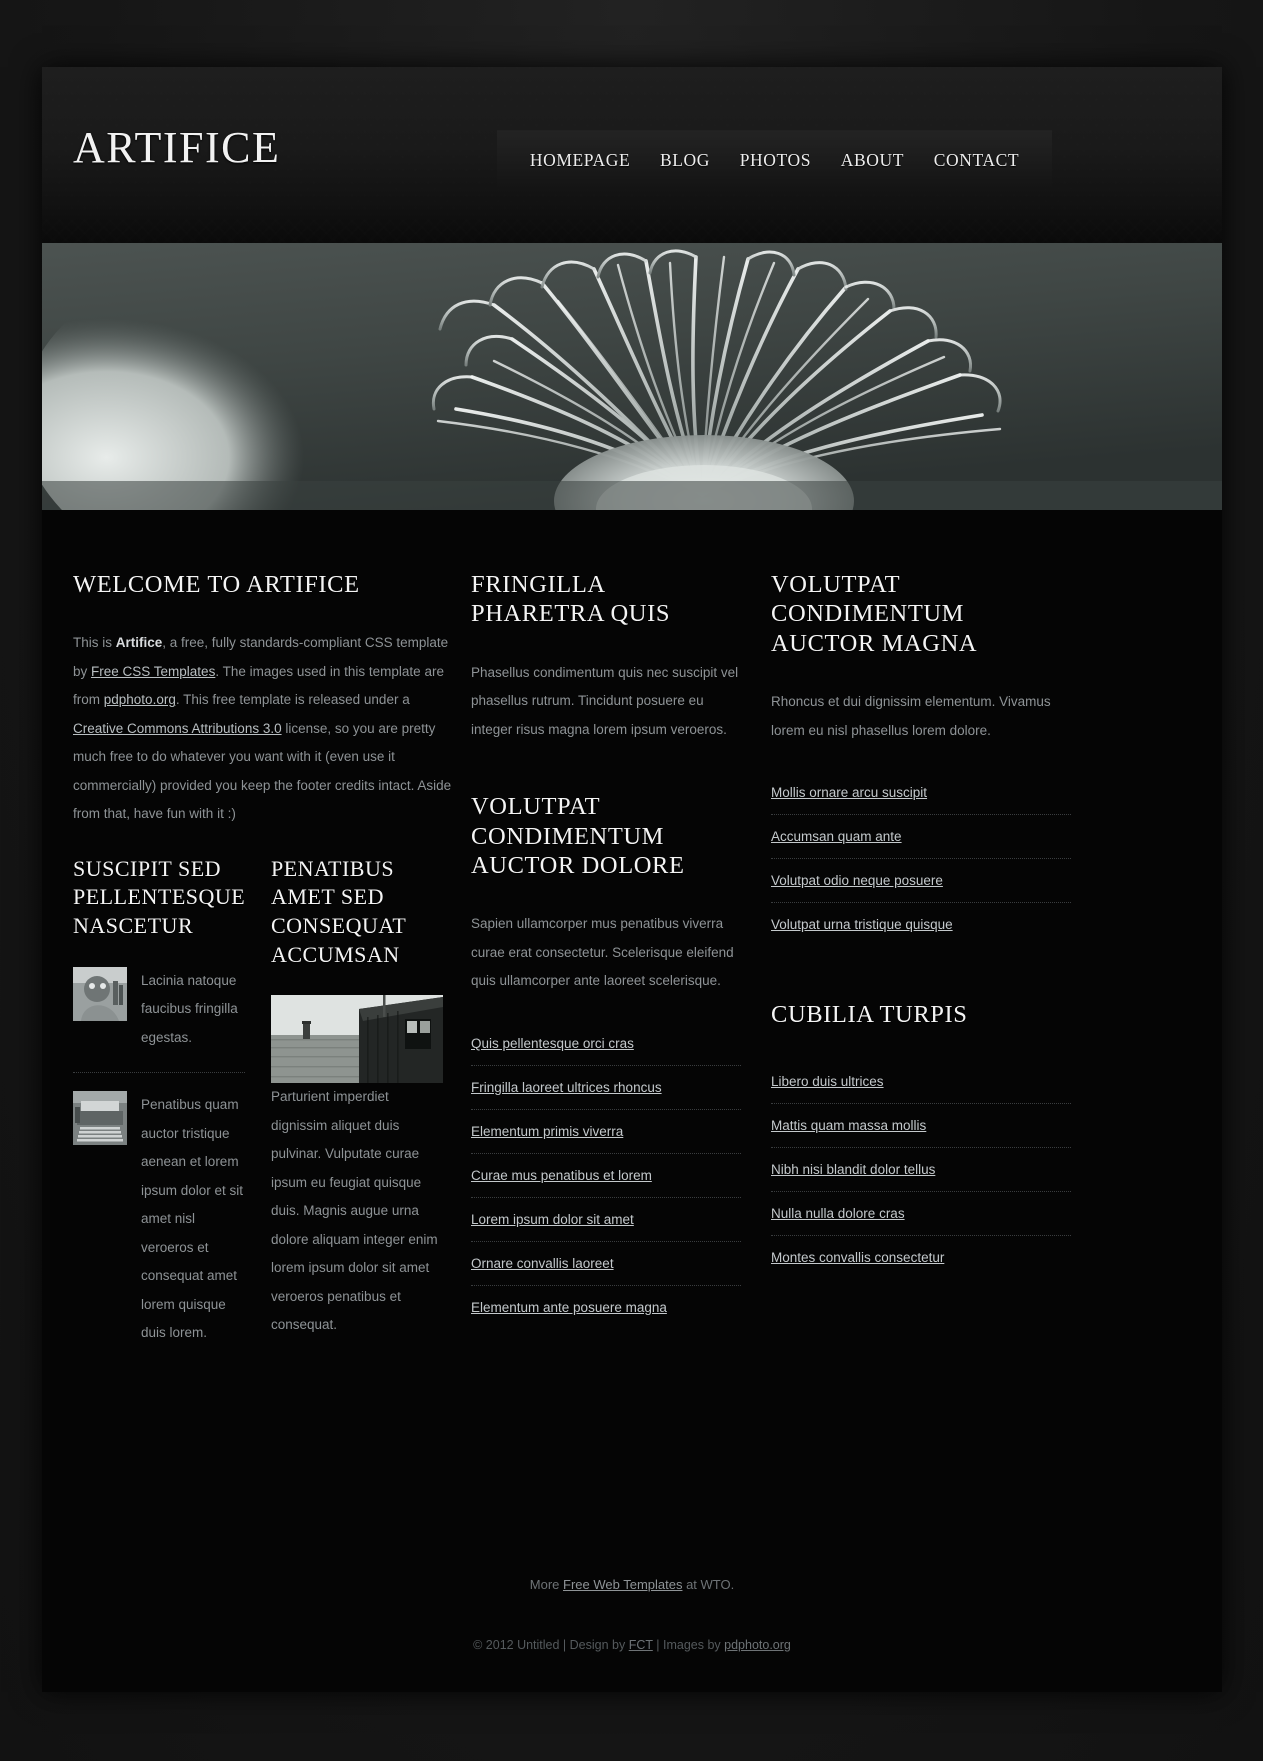 Image resolution: width=1263 pixels, height=1761 pixels. I want to click on middle-link-7: Elementum ante posuere magna, so click(606, 1307).